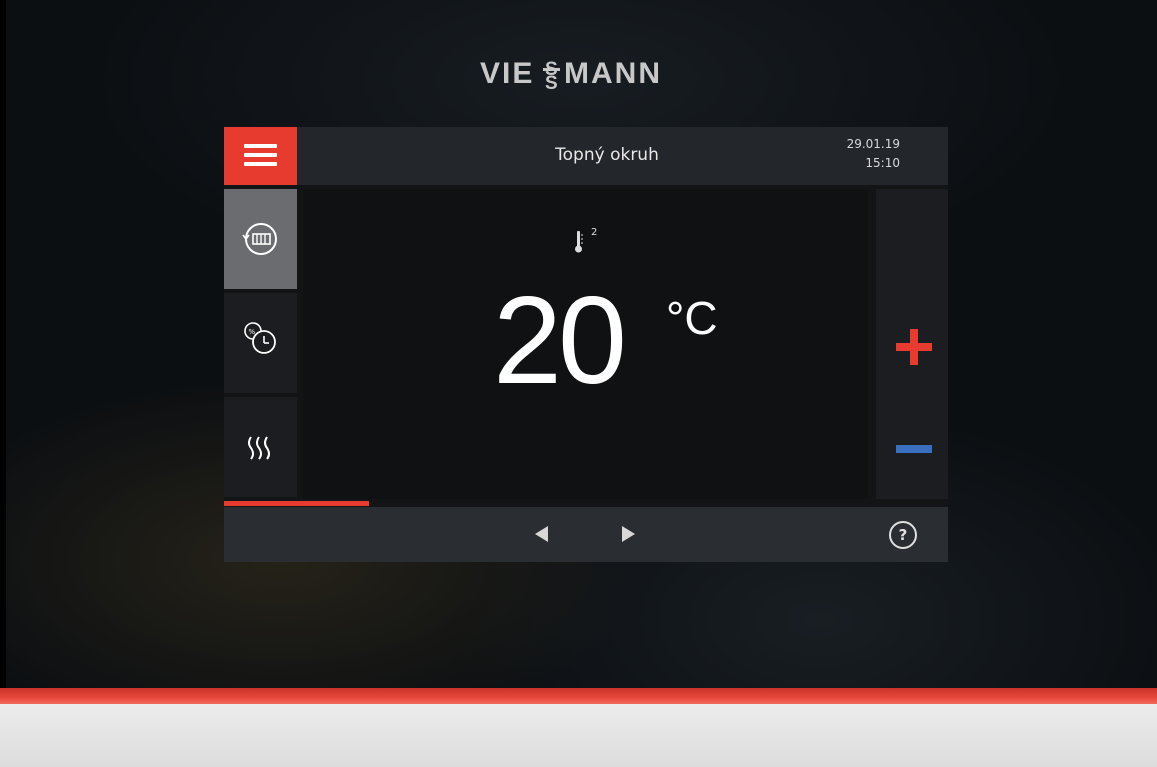 Image resolution: width=1157 pixels, height=767 pixels. I want to click on svg-text: S, so click(551, 81).